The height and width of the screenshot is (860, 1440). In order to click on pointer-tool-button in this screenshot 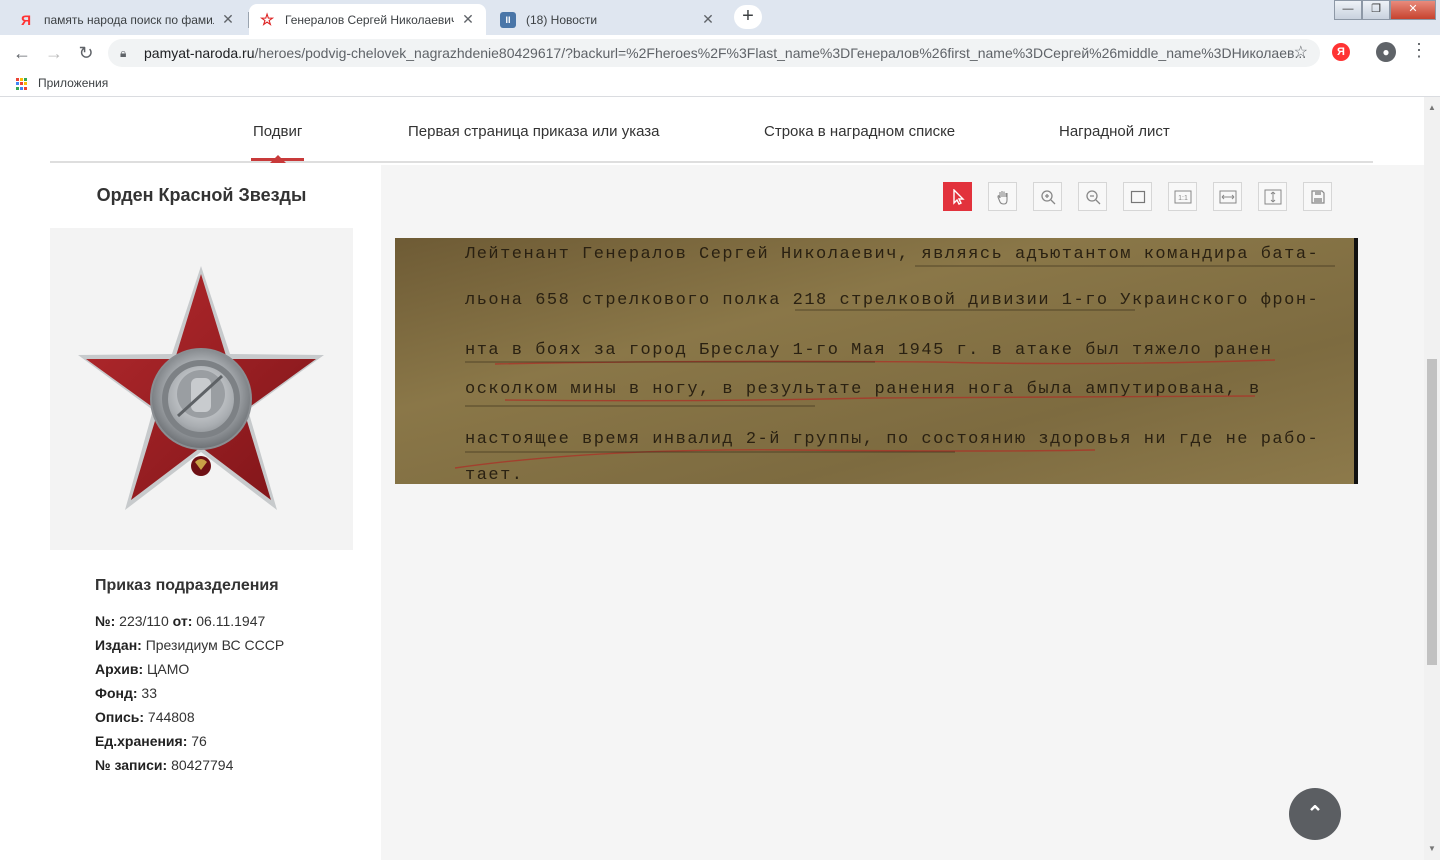, I will do `click(957, 196)`.